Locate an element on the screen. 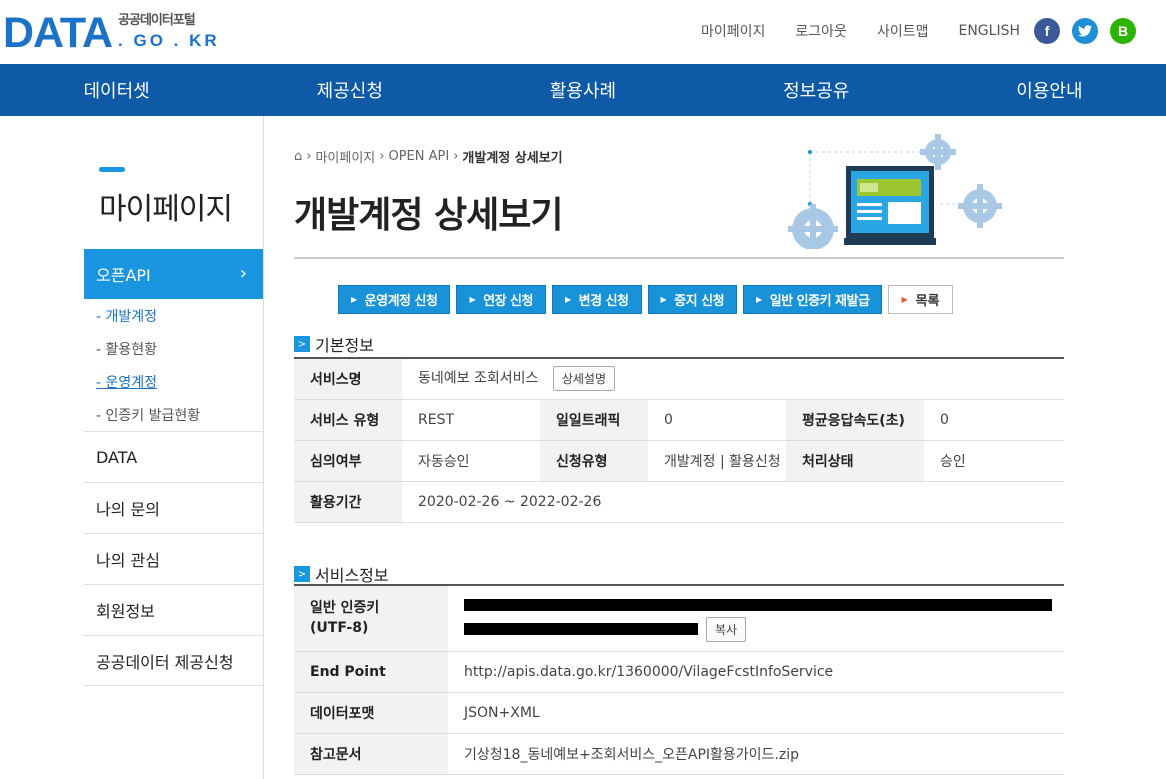  service-type-value: REST is located at coordinates (471, 420).